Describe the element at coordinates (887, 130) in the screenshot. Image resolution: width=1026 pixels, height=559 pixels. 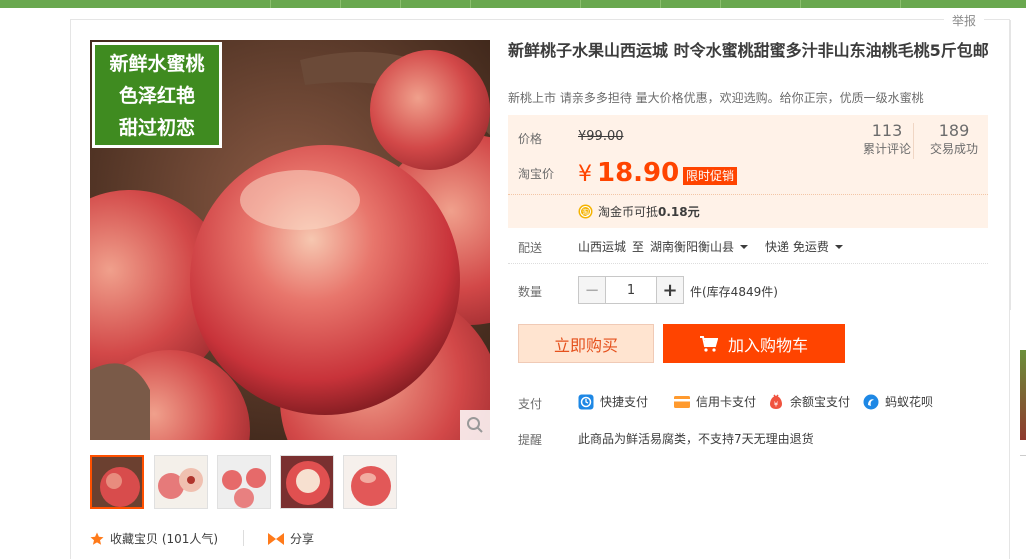
I see `stat-value: 113` at that location.